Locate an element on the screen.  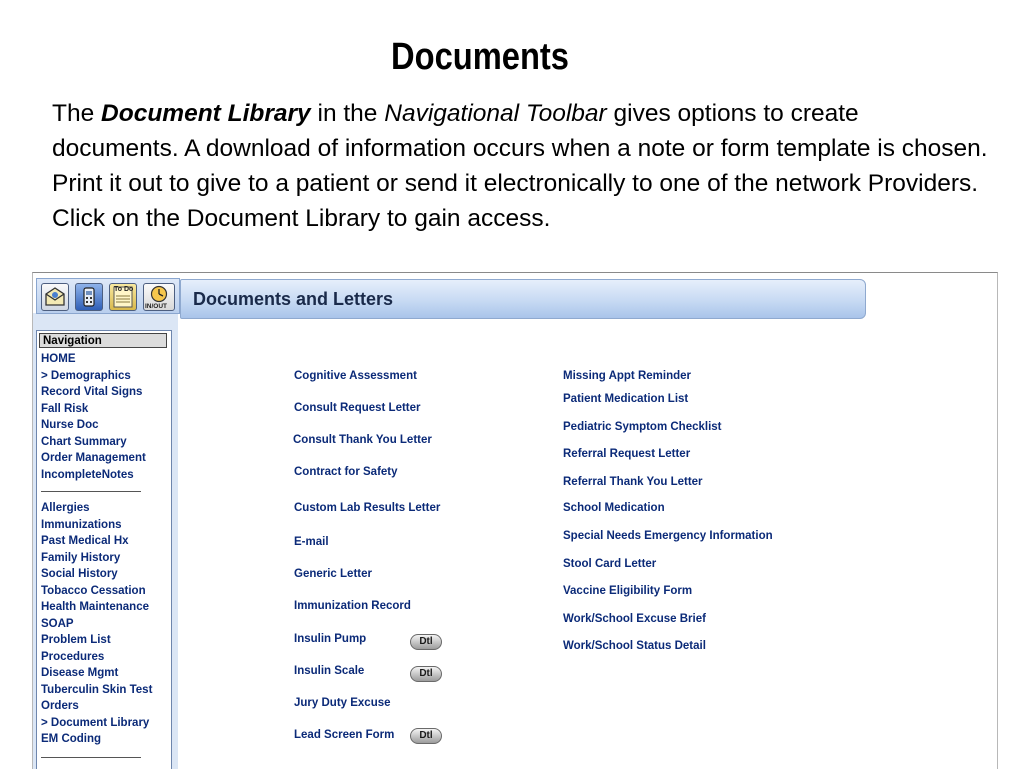
nav-item-record-vital-signs: Record Vital Signs is located at coordinates (91, 392).